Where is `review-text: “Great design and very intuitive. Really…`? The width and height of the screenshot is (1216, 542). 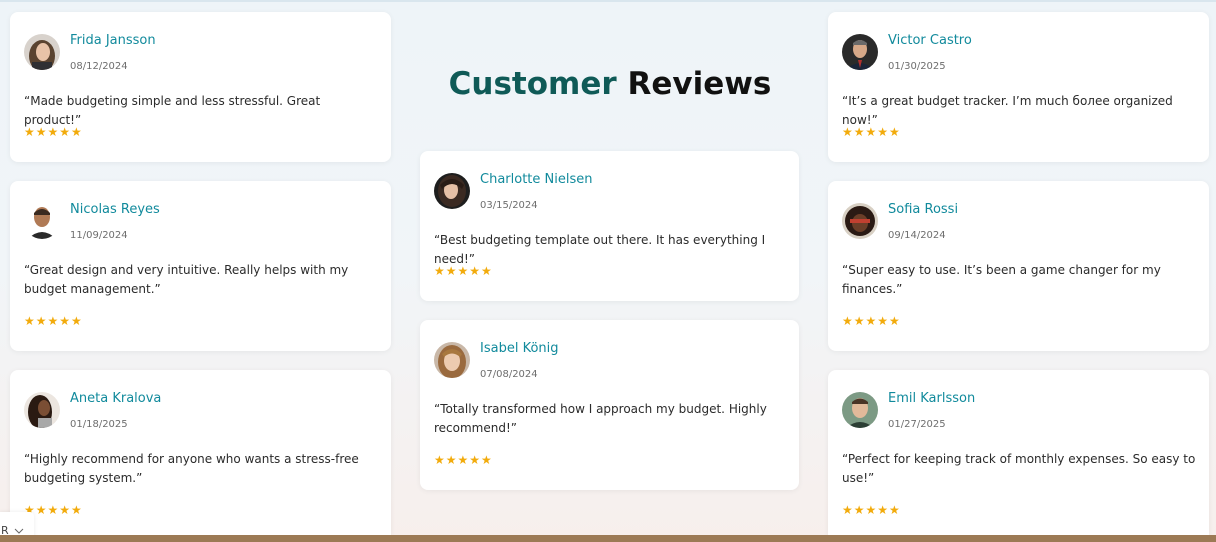 review-text: “Great design and very intuitive. Really… is located at coordinates (186, 279).